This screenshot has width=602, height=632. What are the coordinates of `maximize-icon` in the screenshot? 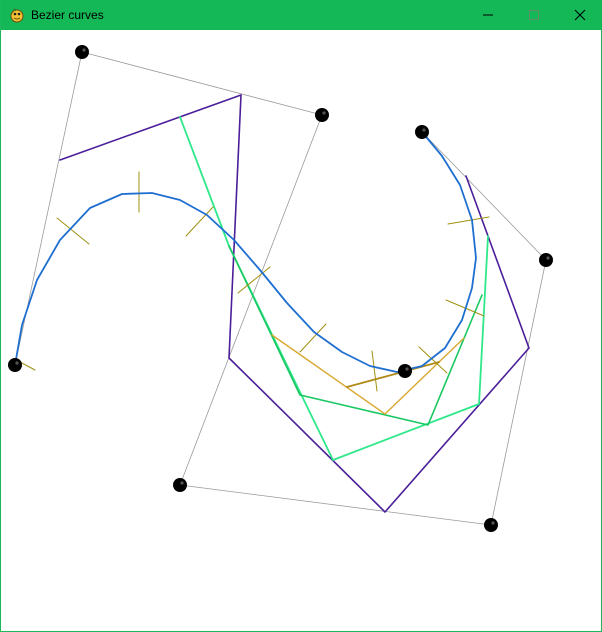 It's located at (534, 15).